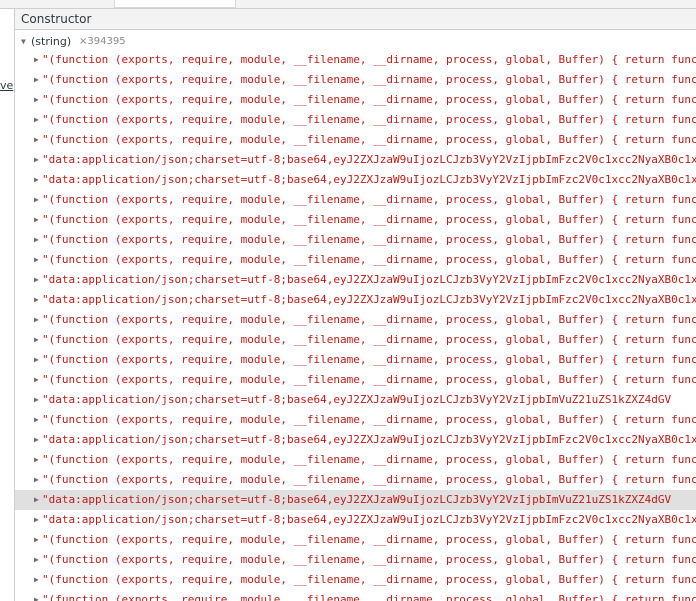 The image size is (696, 601). I want to click on left-pane-link: ve, so click(6, 85).